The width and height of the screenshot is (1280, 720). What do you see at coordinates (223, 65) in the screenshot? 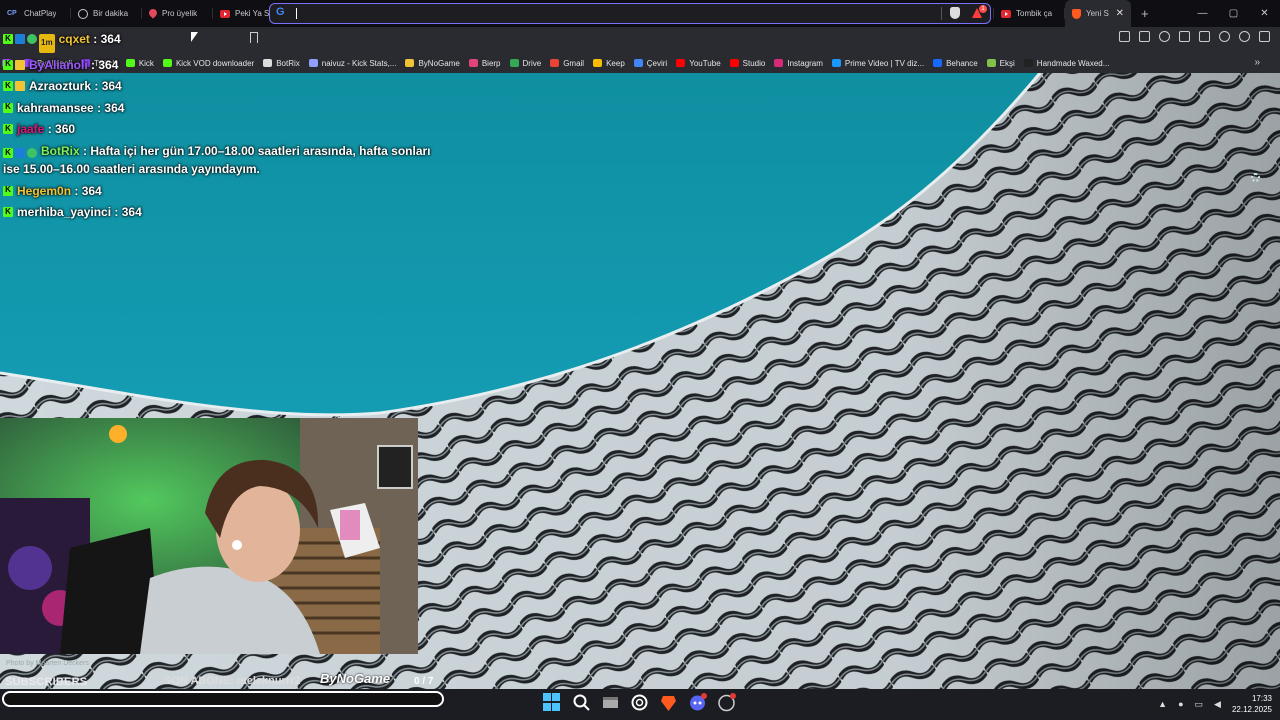
I see `chat-message: K ByAlianoli : 364` at bounding box center [223, 65].